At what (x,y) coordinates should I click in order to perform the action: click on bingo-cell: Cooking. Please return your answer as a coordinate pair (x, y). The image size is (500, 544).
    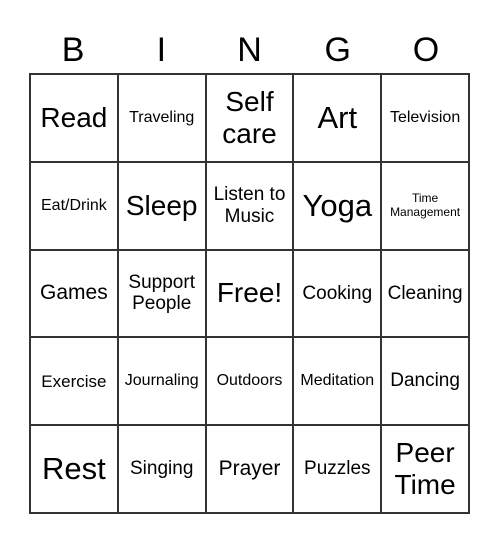
    Looking at the image, I should click on (337, 293).